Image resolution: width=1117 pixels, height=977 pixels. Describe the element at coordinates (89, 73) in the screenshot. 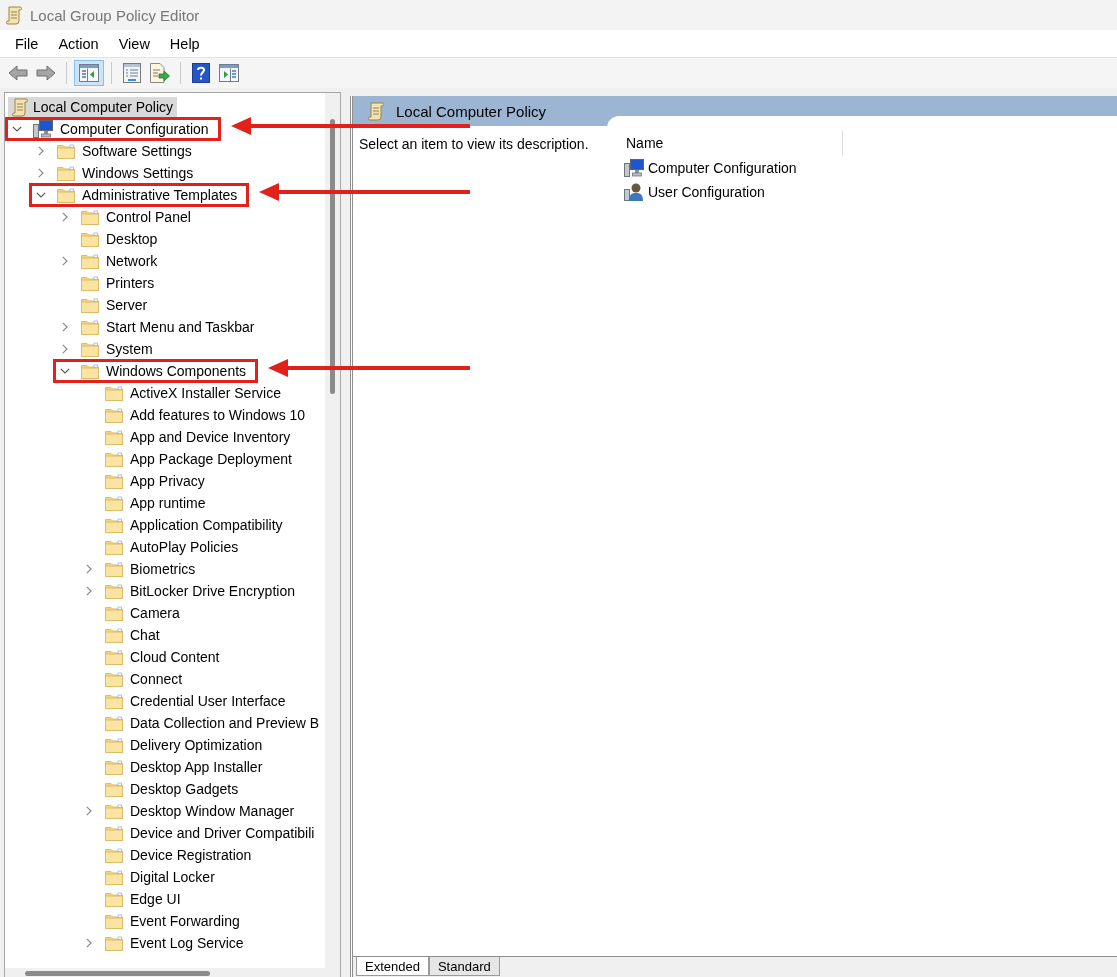

I see `console-tree-toggle` at that location.